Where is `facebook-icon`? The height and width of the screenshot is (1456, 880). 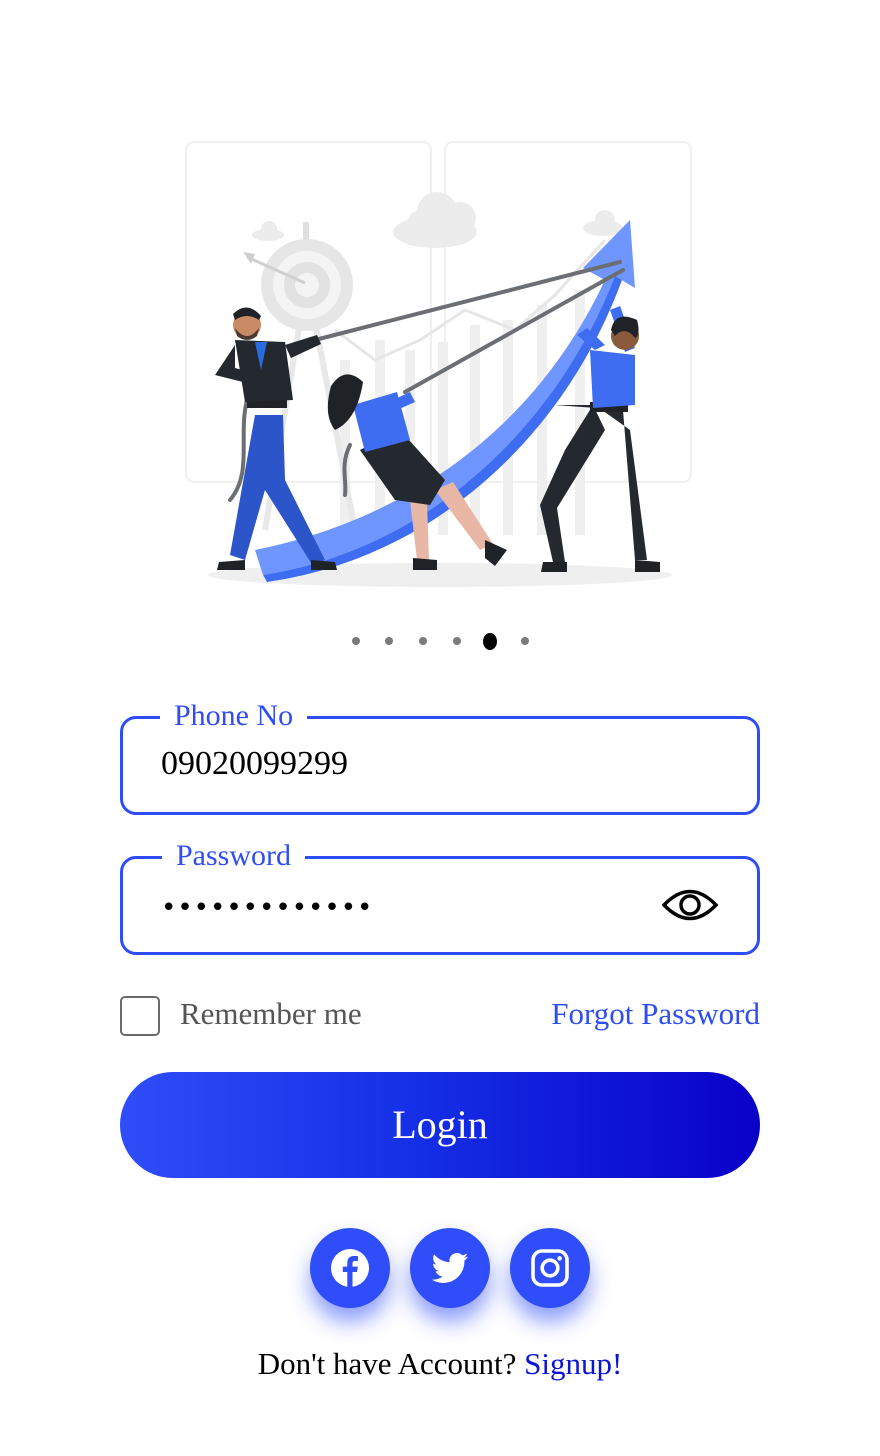 facebook-icon is located at coordinates (350, 1268).